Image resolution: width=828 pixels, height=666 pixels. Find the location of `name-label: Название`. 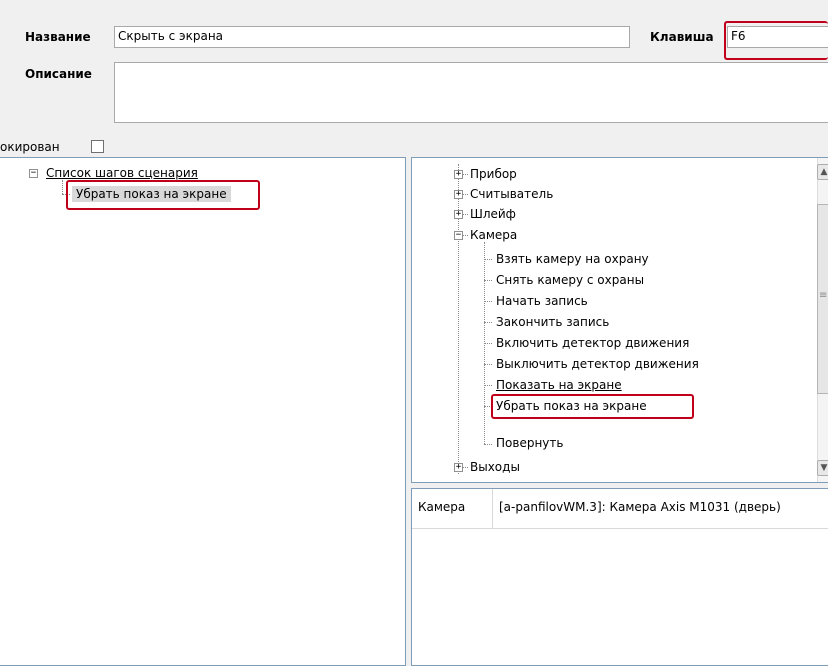

name-label: Название is located at coordinates (58, 37).